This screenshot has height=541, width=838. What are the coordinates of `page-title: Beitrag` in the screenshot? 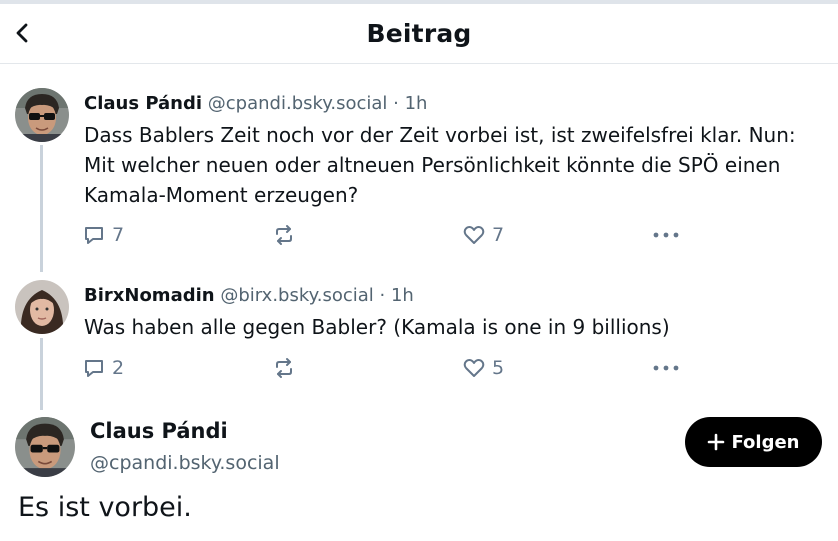 It's located at (419, 33).